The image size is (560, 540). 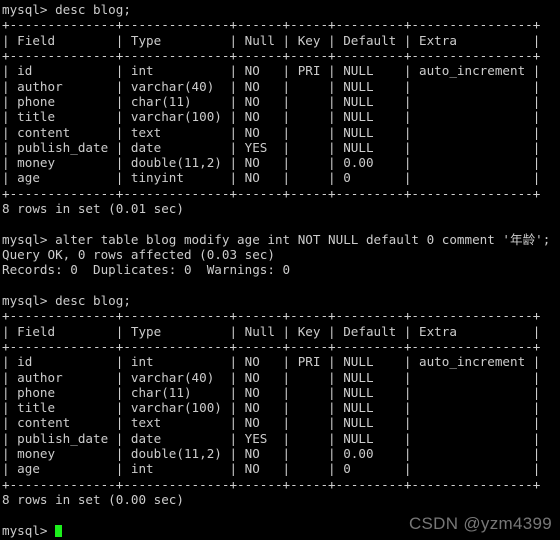 What do you see at coordinates (93, 499) in the screenshot?
I see `terminal-line-status: 8 rows in set (0.00 sec)` at bounding box center [93, 499].